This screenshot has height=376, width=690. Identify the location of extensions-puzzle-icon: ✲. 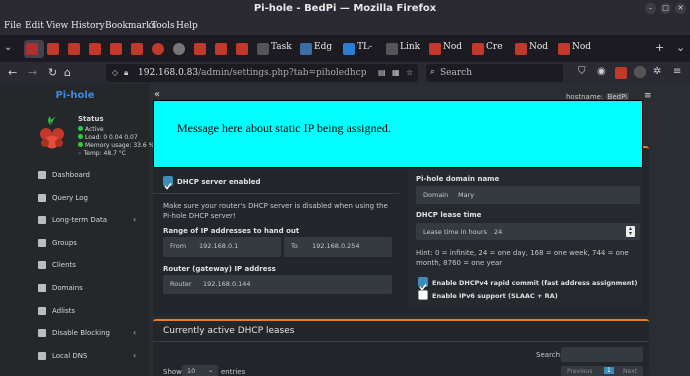
(657, 71).